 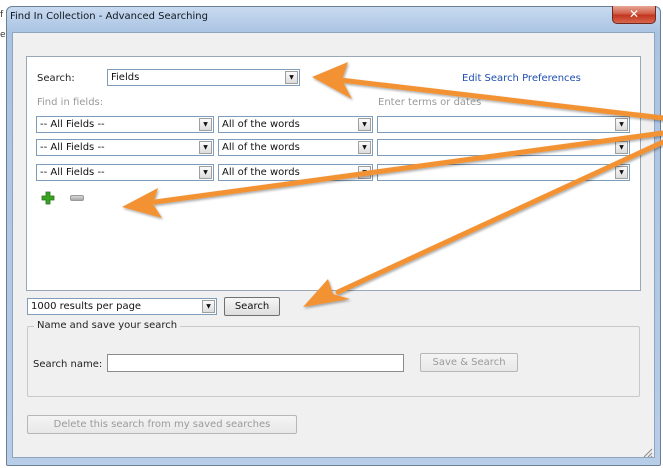 I want to click on find-in-fields-label: Find in fields:, so click(x=70, y=102).